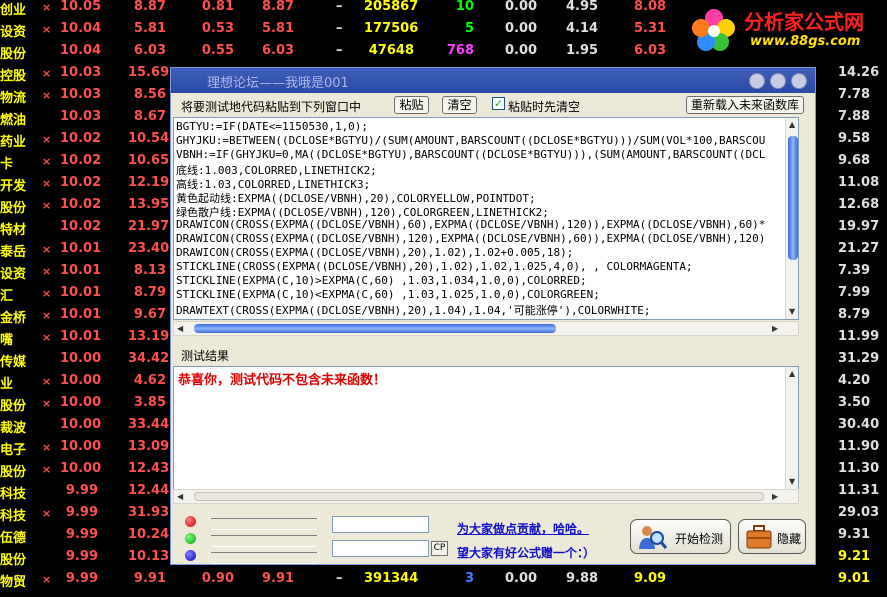 The height and width of the screenshot is (597, 887). What do you see at coordinates (190, 521) in the screenshot?
I see `red-status-dot-icon` at bounding box center [190, 521].